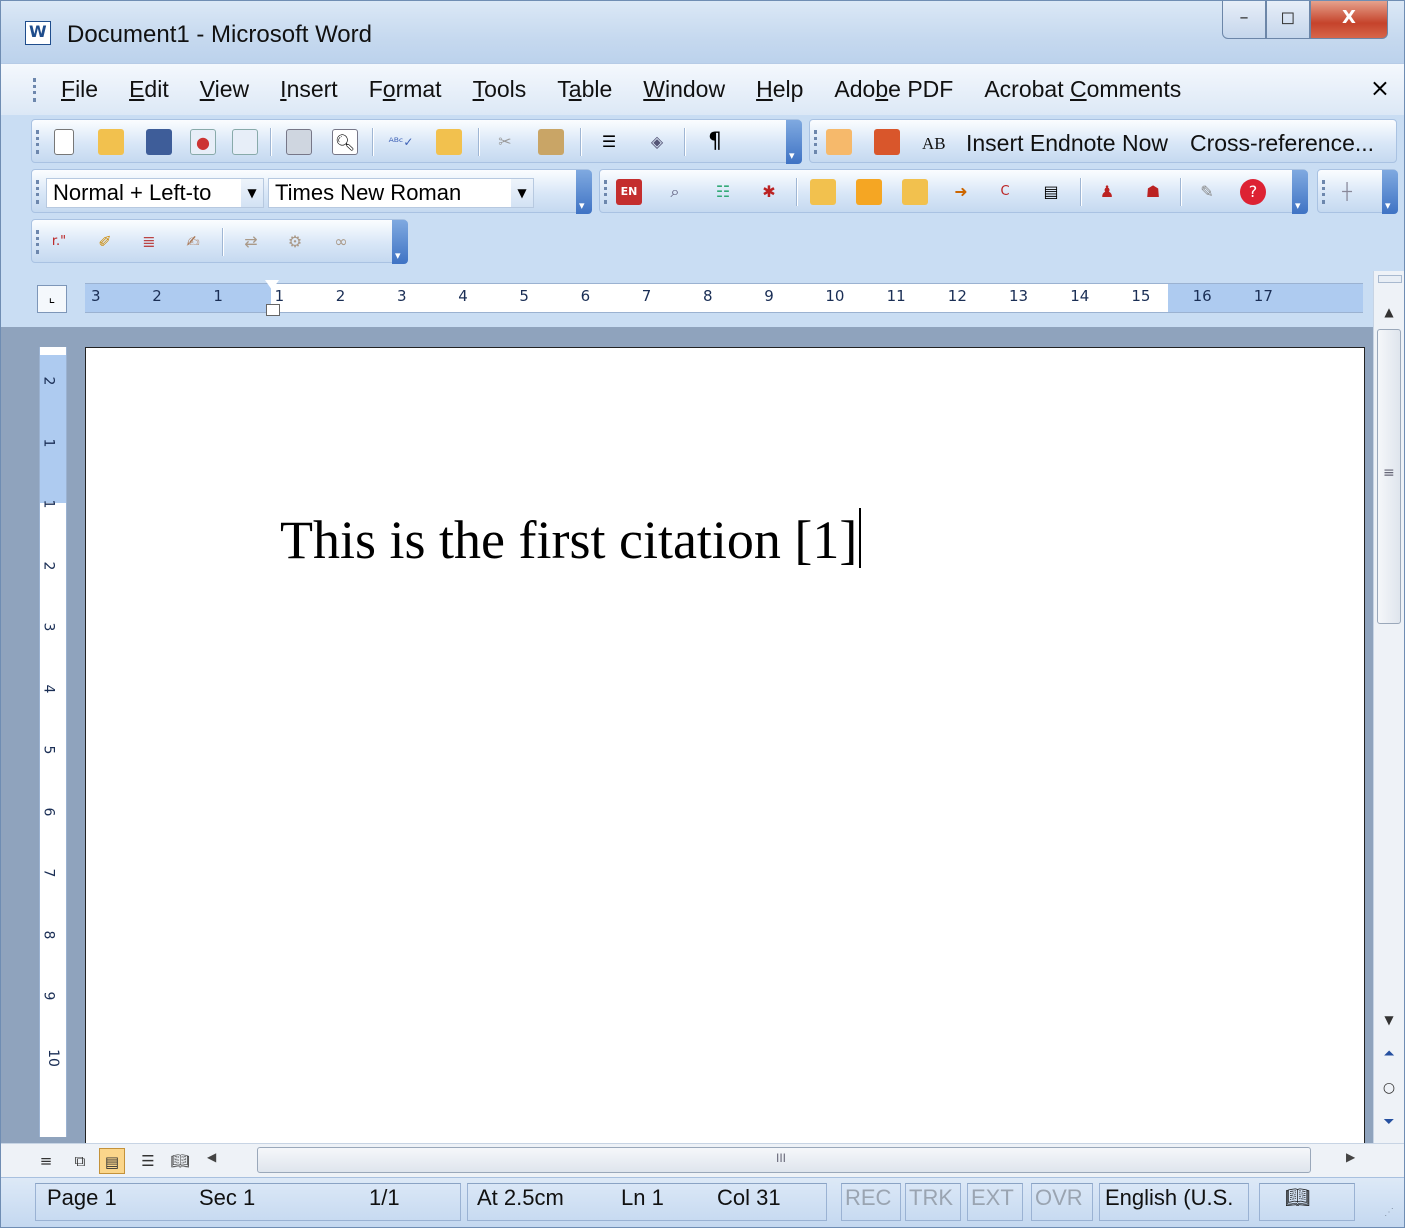 This screenshot has height=1228, width=1405. What do you see at coordinates (1207, 192) in the screenshot?
I see `preferences-icon: ✎` at bounding box center [1207, 192].